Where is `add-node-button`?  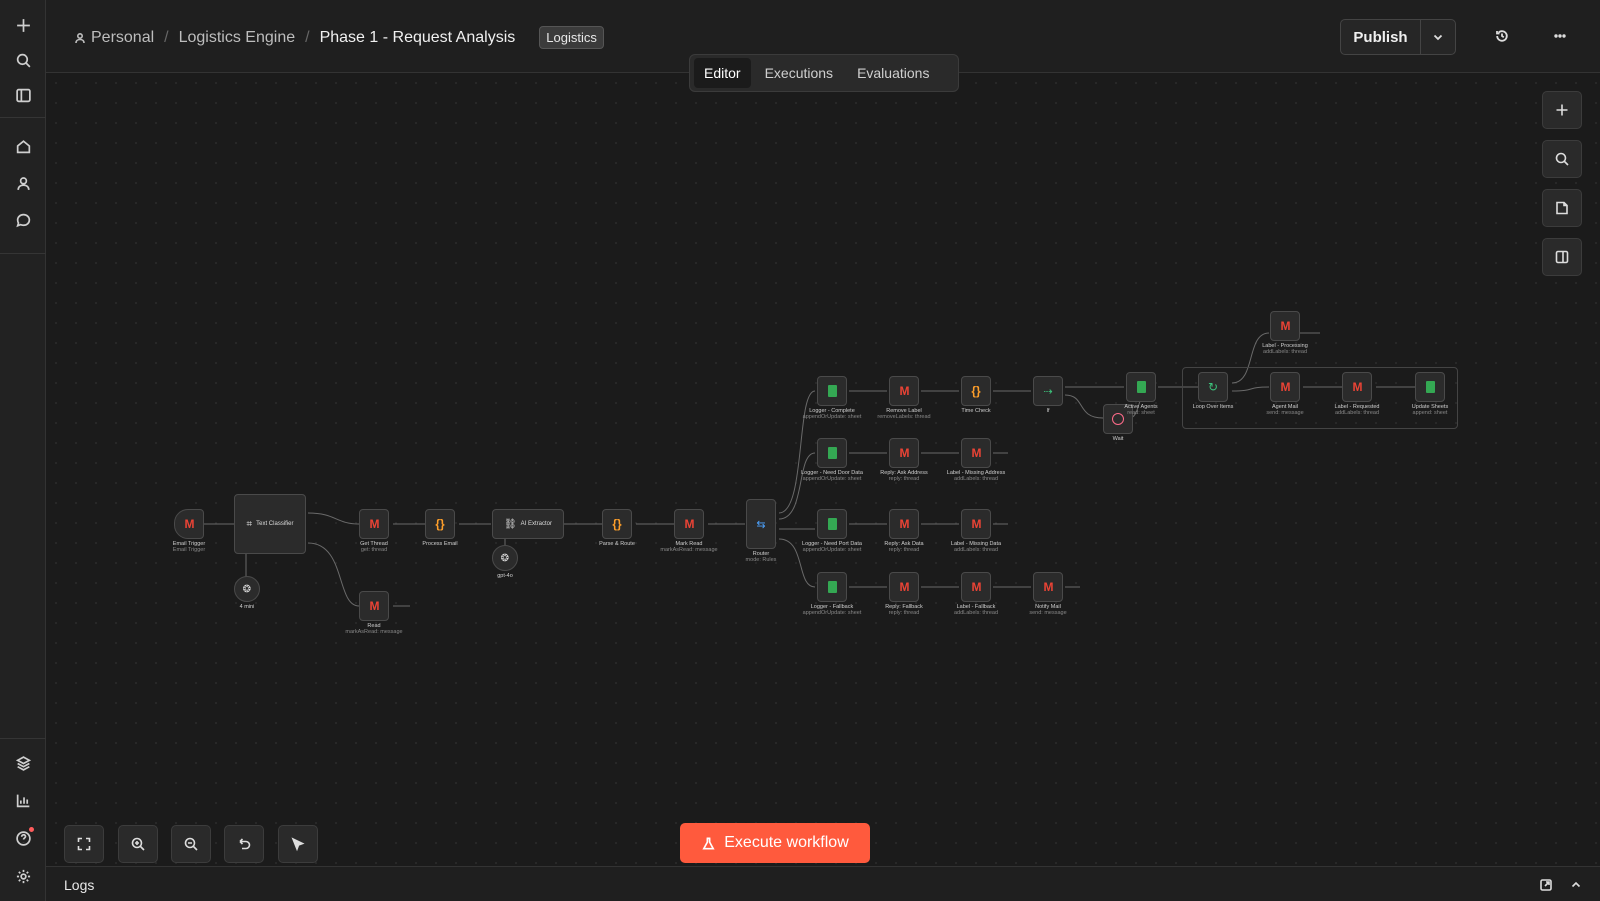
add-node-button is located at coordinates (1562, 110).